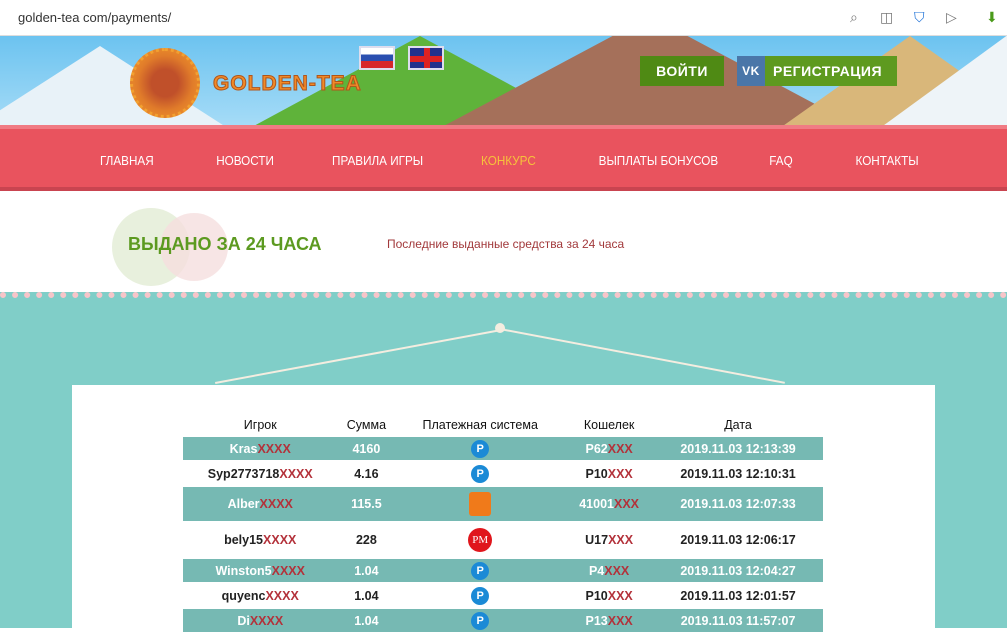  I want to click on nav-home: ГЛАВНАЯ, so click(127, 160).